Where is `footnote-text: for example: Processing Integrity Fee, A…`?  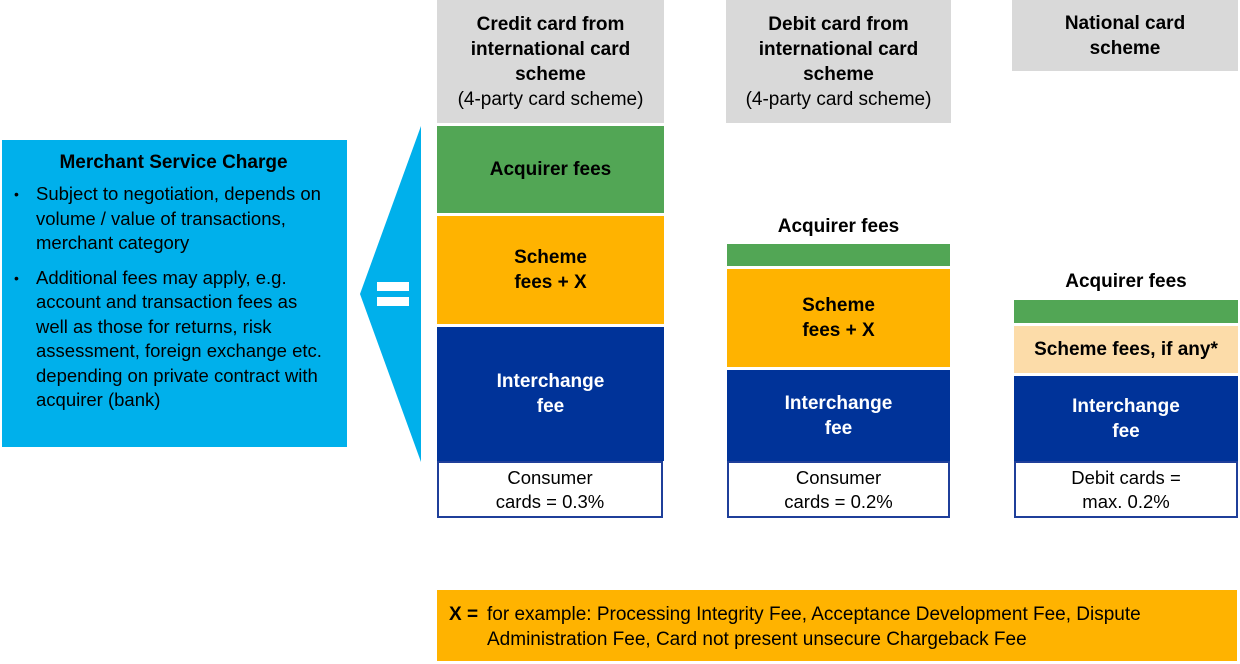 footnote-text: for example: Processing Integrity Fee, A… is located at coordinates (814, 614).